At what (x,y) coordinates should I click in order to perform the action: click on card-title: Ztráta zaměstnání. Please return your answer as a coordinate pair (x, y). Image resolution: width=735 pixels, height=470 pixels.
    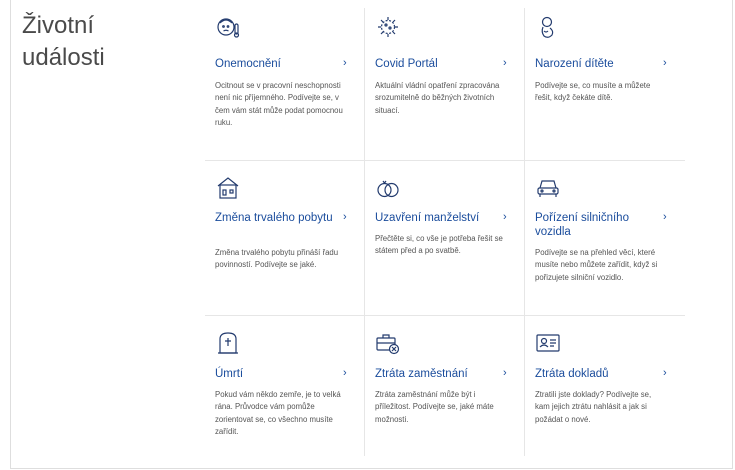
    Looking at the image, I should click on (421, 374).